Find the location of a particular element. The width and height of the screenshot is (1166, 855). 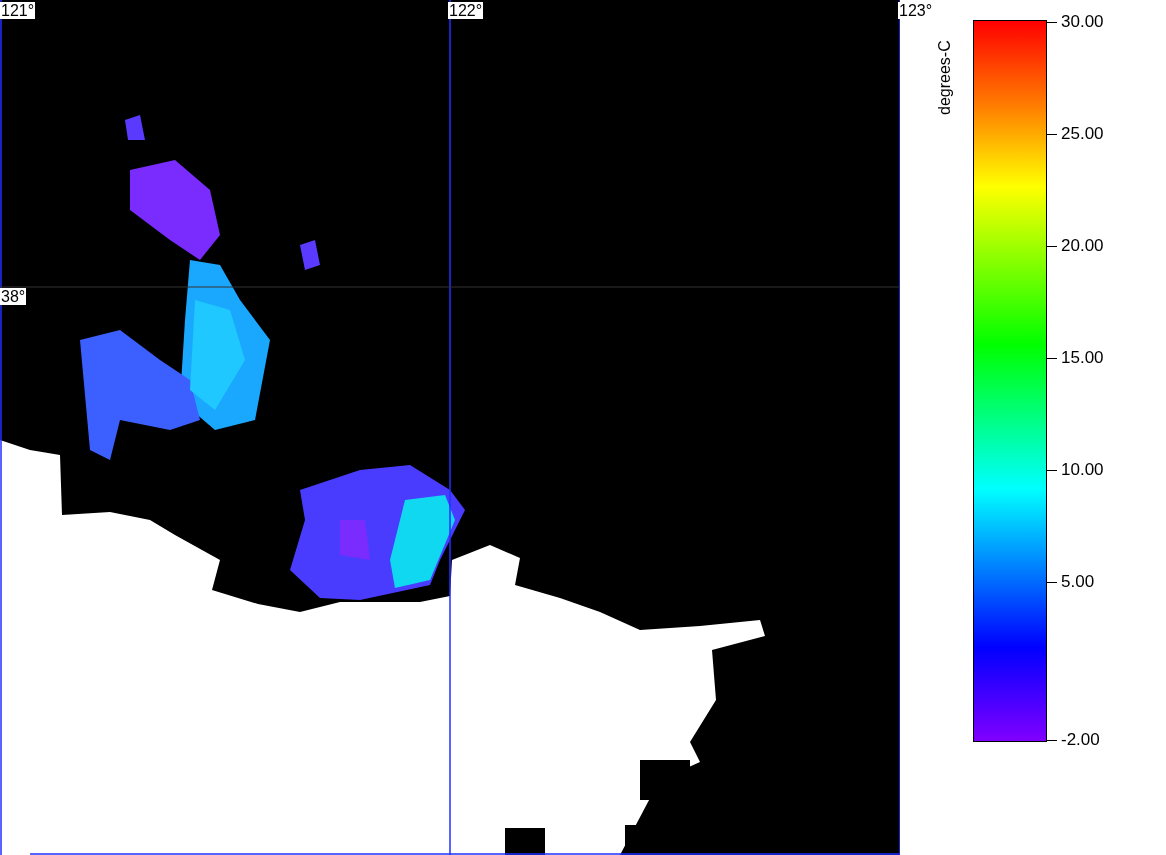

longitude-label: 122° is located at coordinates (466, 10).